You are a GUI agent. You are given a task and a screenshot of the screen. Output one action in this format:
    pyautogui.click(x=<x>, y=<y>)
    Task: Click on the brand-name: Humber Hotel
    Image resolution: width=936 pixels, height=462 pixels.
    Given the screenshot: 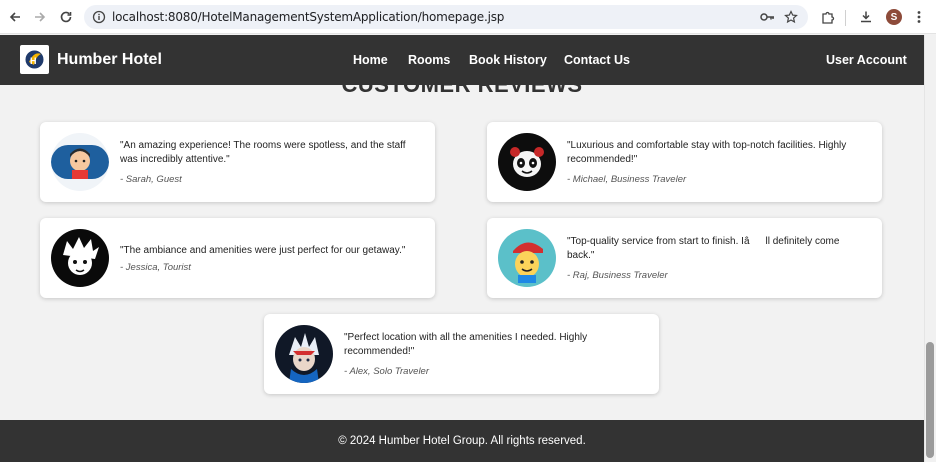 What is the action you would take?
    pyautogui.click(x=109, y=60)
    